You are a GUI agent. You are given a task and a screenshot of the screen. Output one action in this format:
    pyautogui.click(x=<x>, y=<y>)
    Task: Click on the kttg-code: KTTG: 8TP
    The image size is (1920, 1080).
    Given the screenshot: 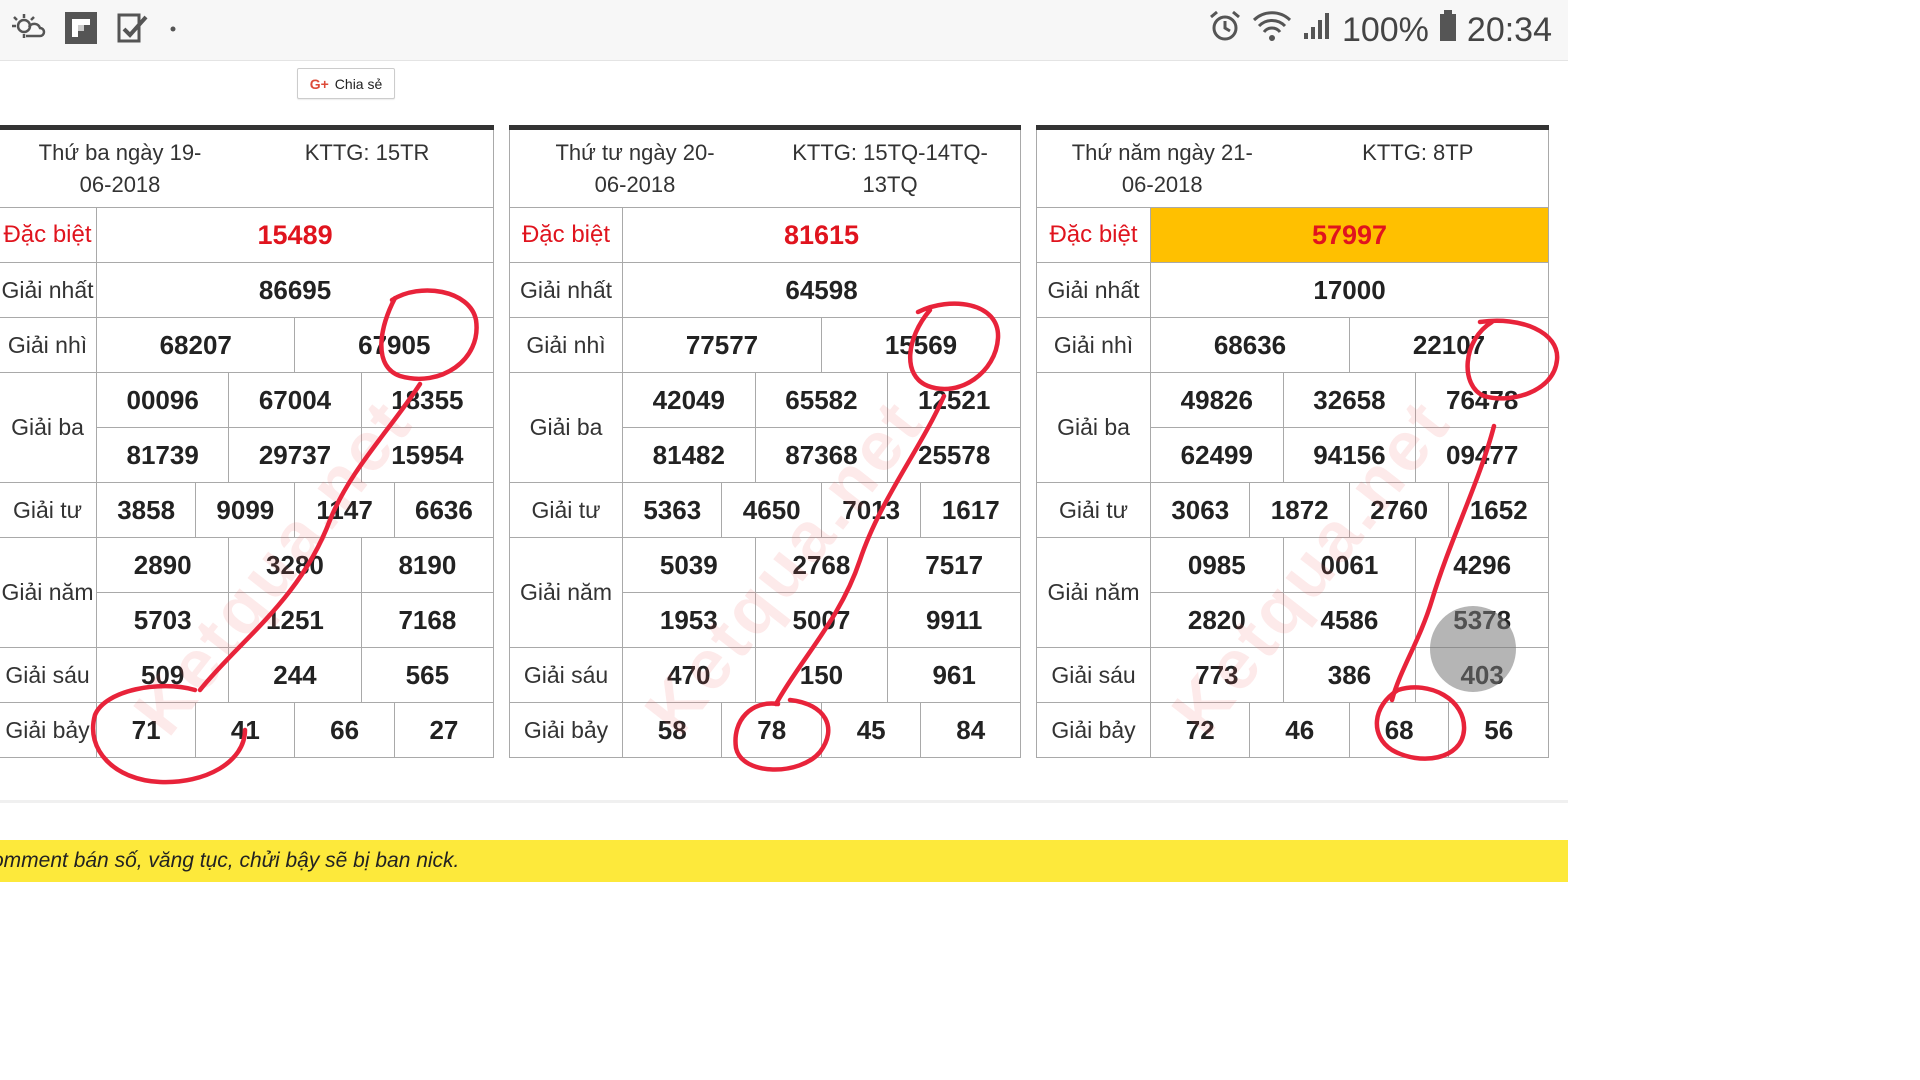 What is the action you would take?
    pyautogui.click(x=1418, y=152)
    